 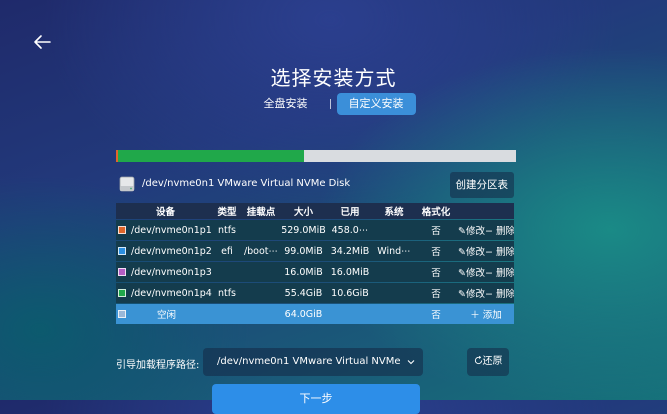 I want to click on device-name: /dev/nvme0n1p2, so click(x=171, y=251).